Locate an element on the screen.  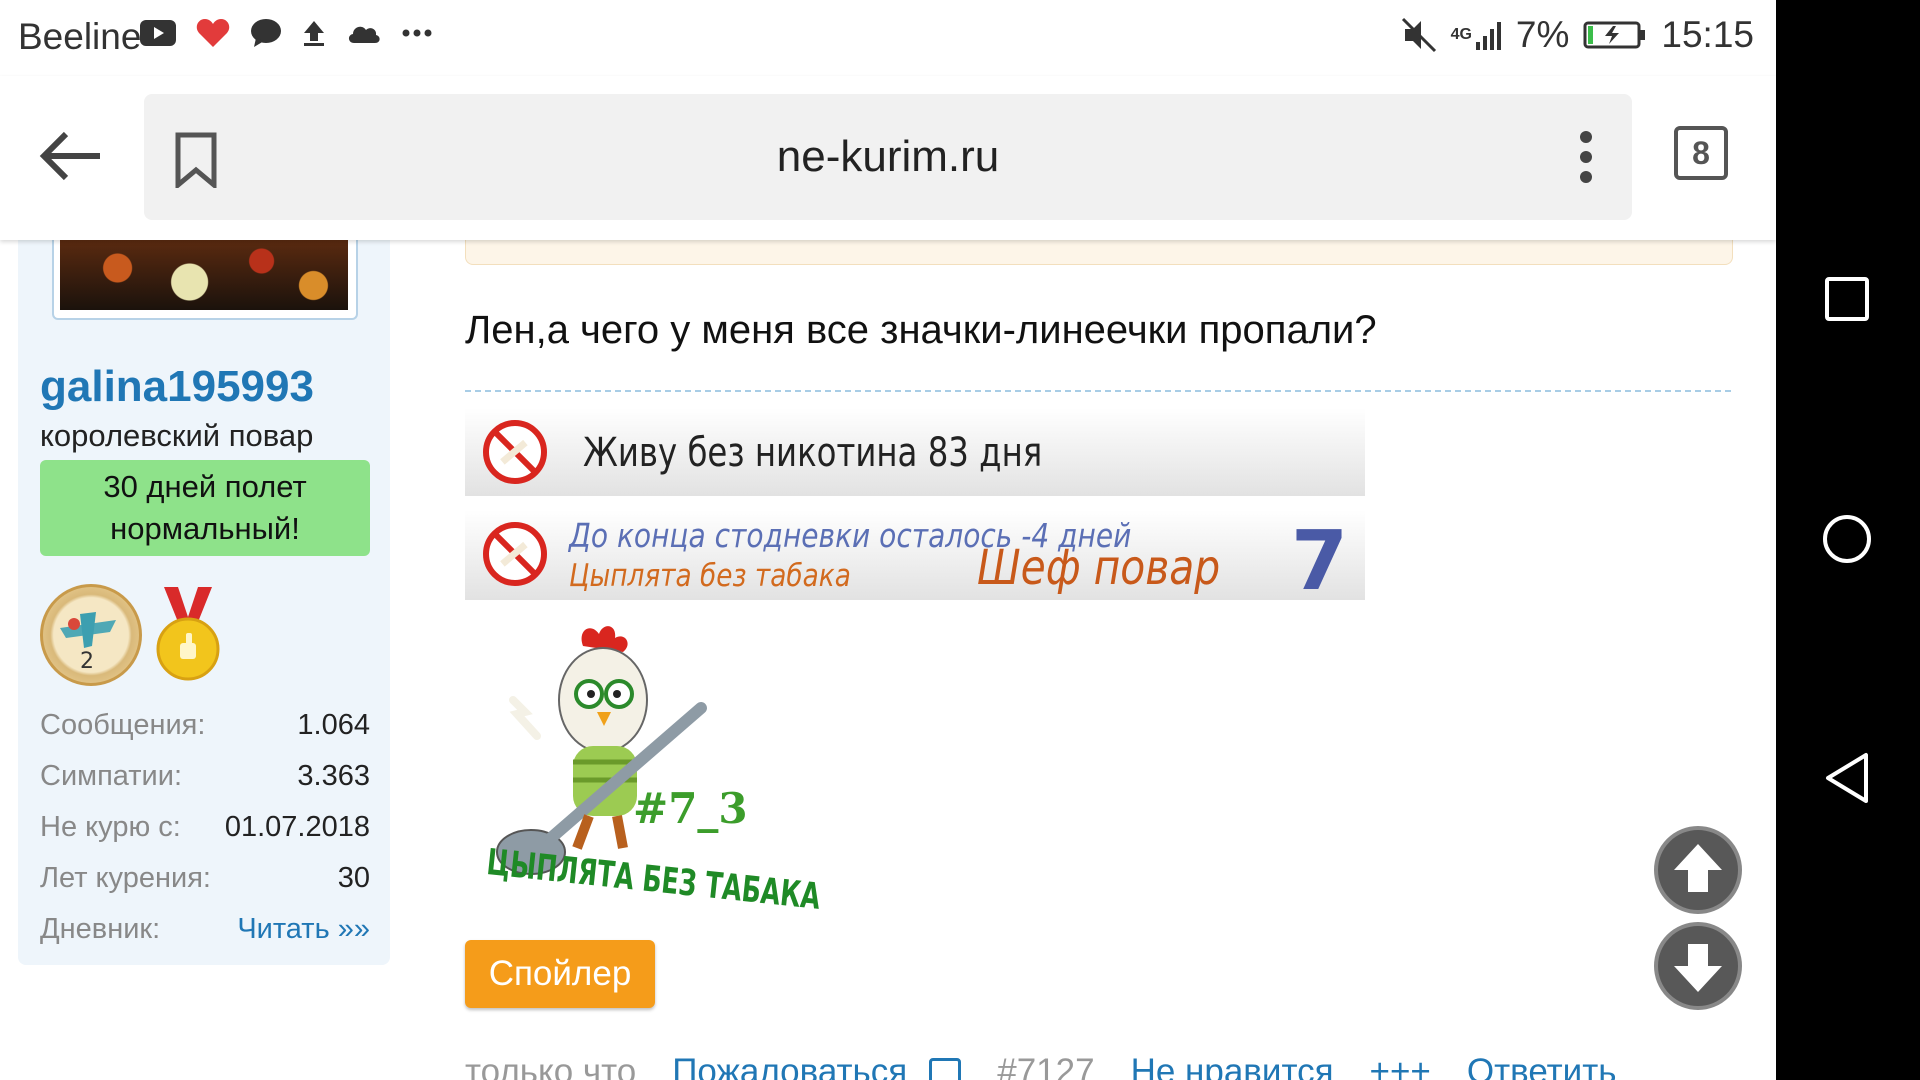
stat-label: Дневник: is located at coordinates (100, 929).